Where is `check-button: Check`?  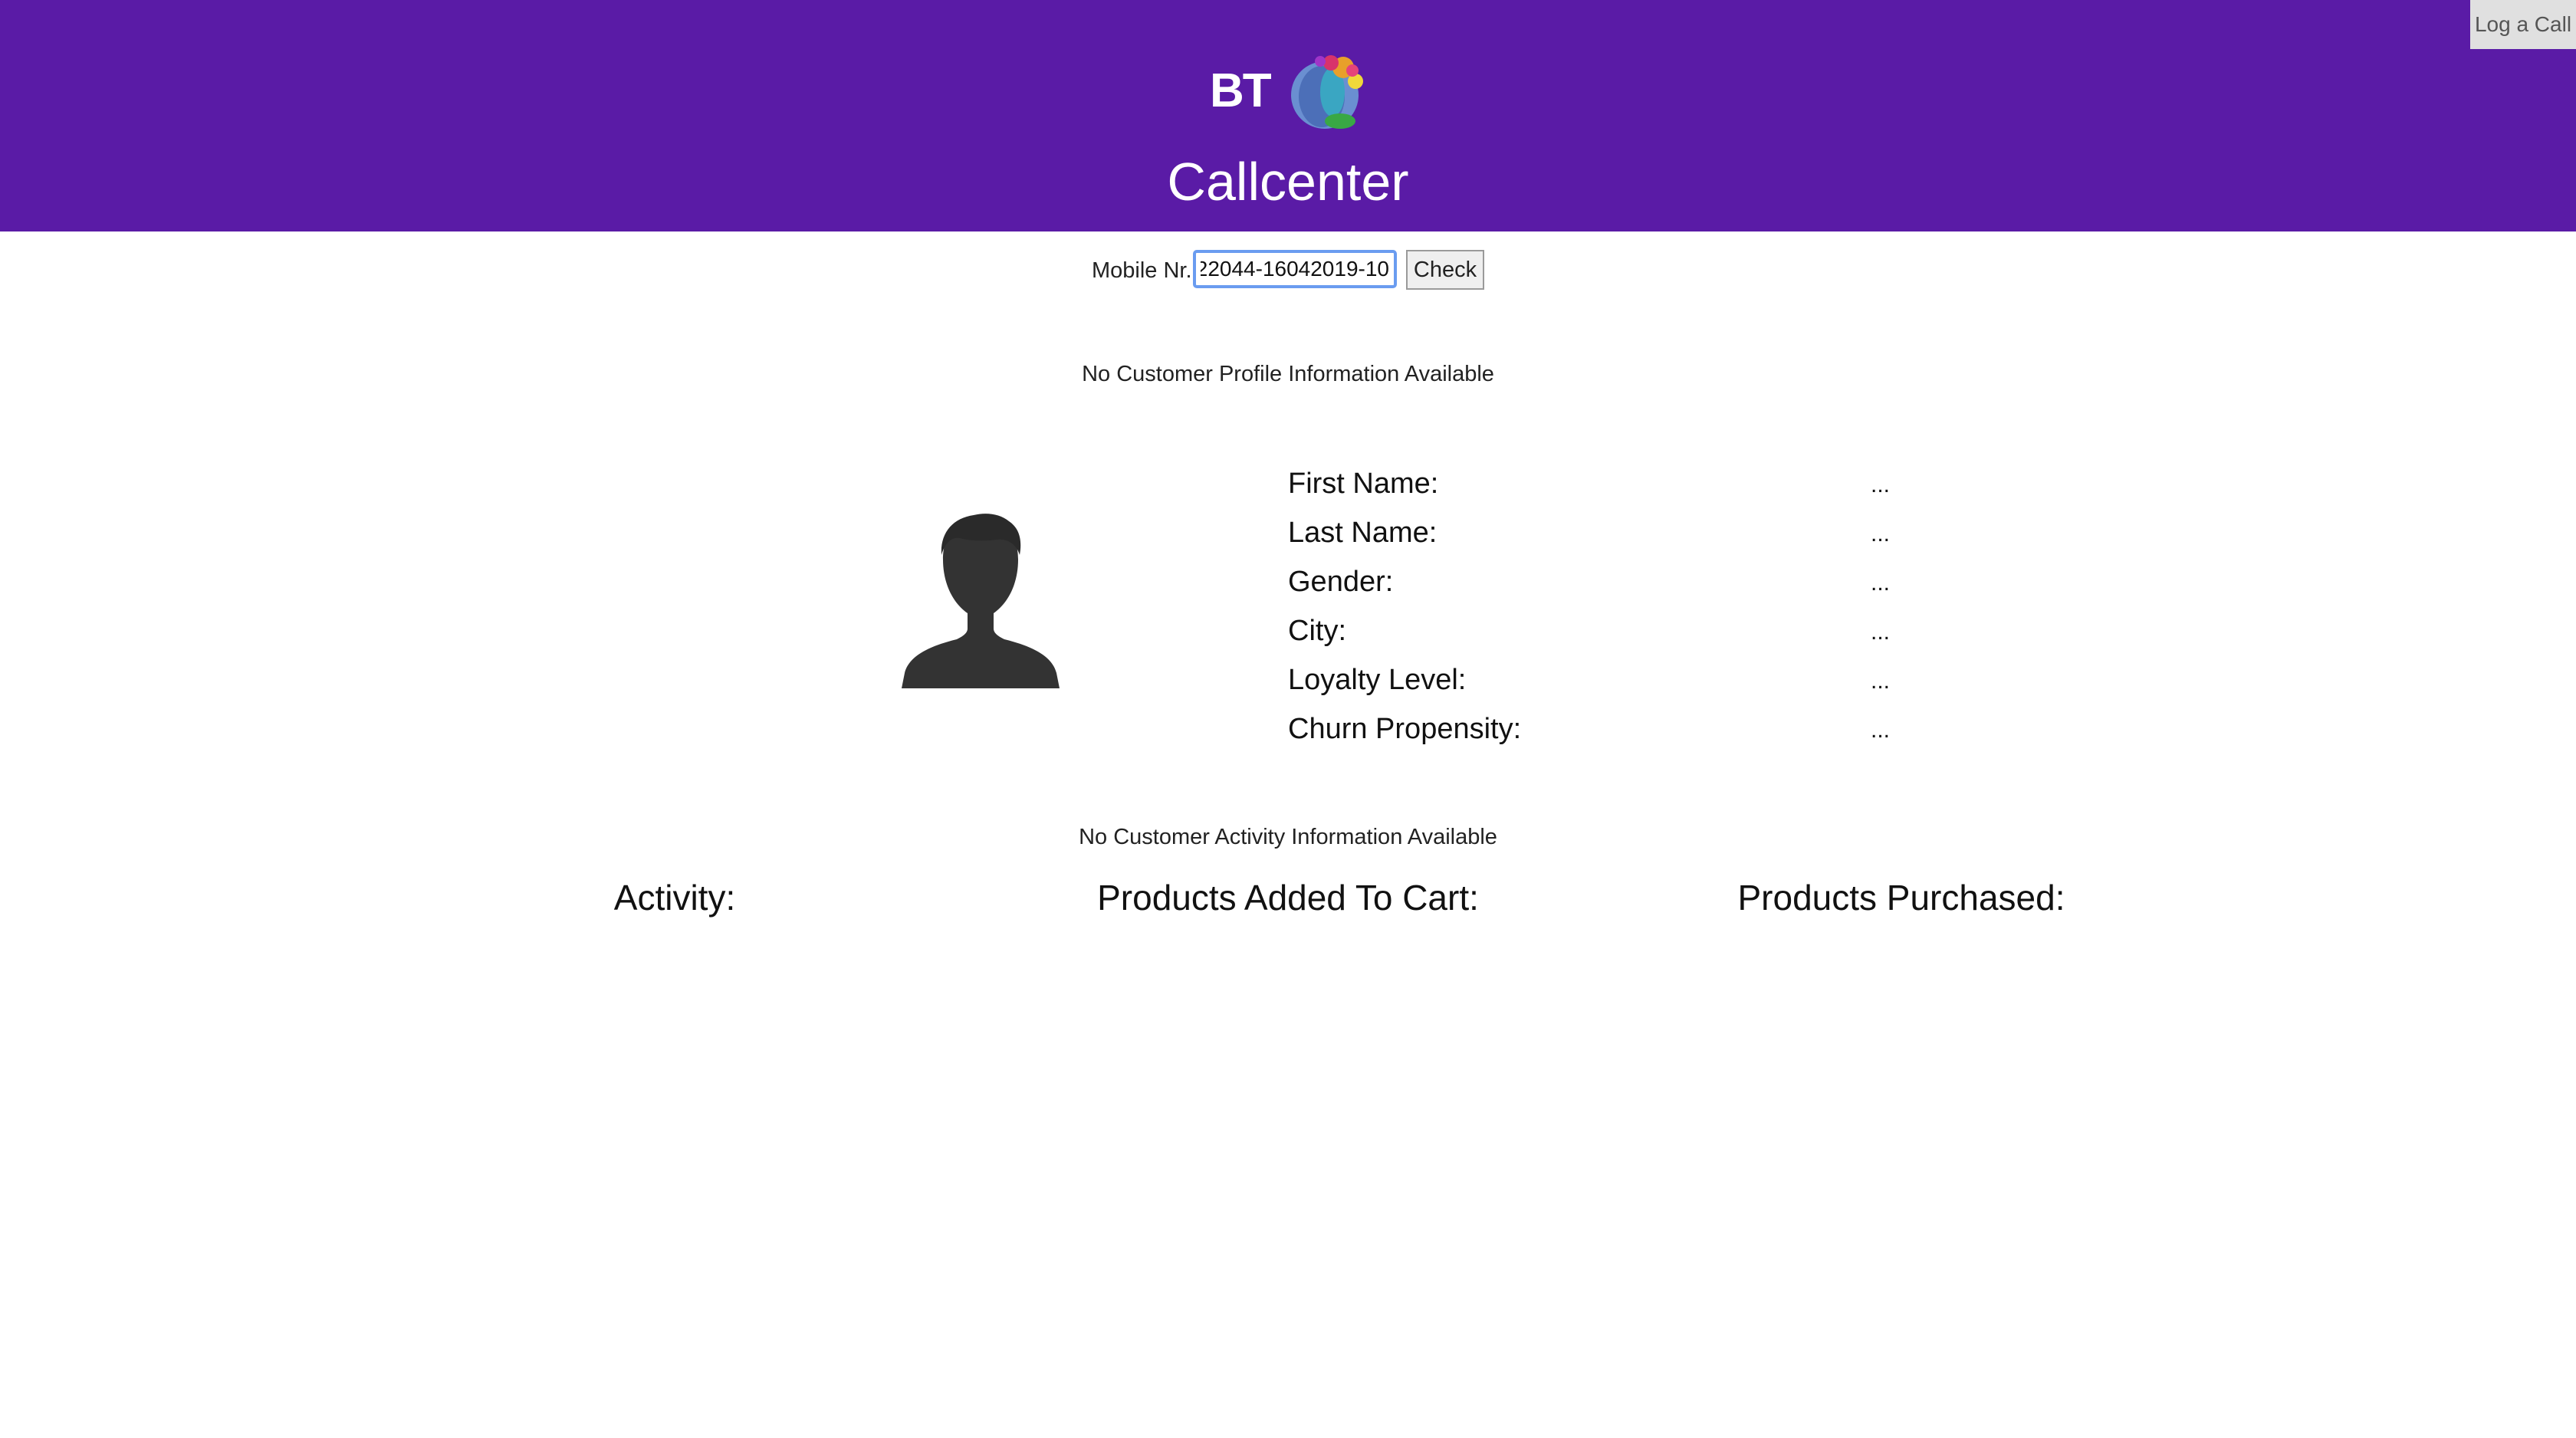
check-button: Check is located at coordinates (1445, 270).